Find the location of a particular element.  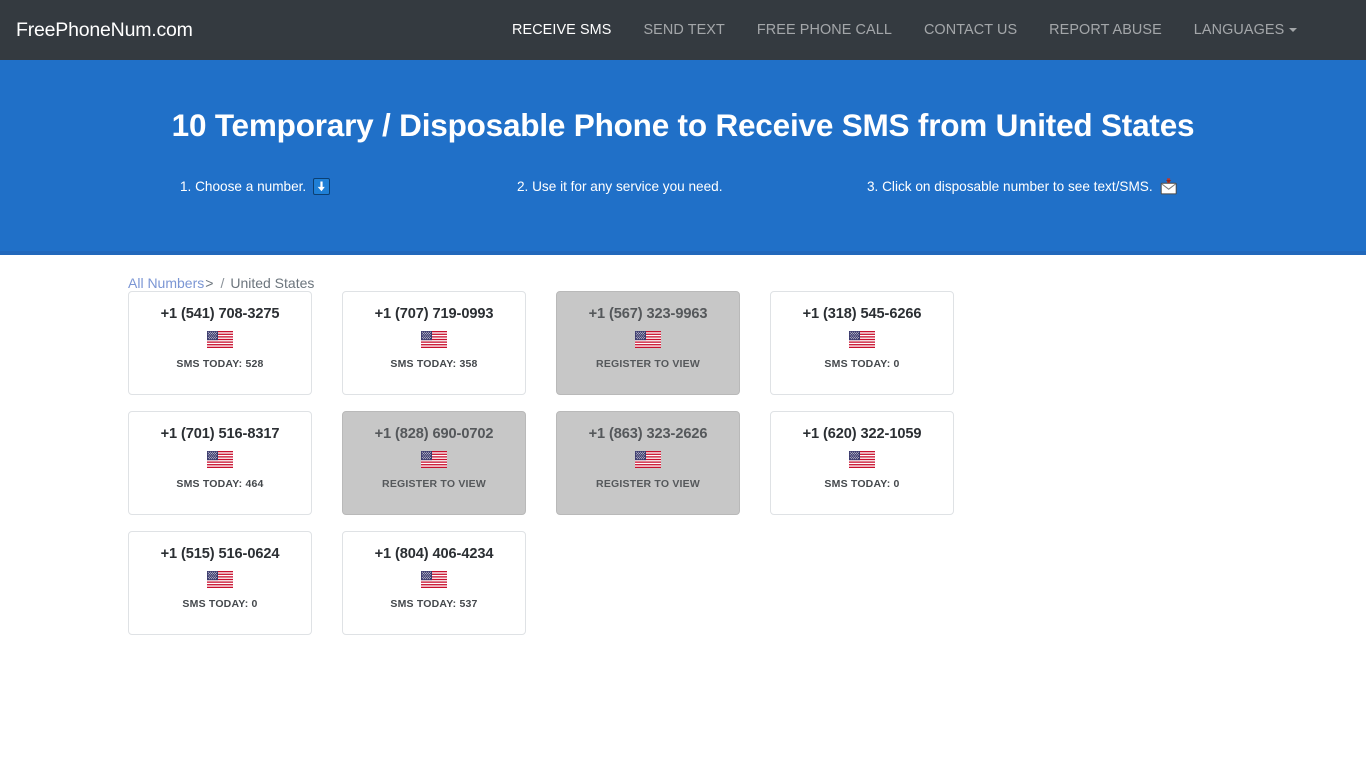

phone-card-locked: +1 (567) 323-9963 REGISTER TO VIEW is located at coordinates (648, 343).